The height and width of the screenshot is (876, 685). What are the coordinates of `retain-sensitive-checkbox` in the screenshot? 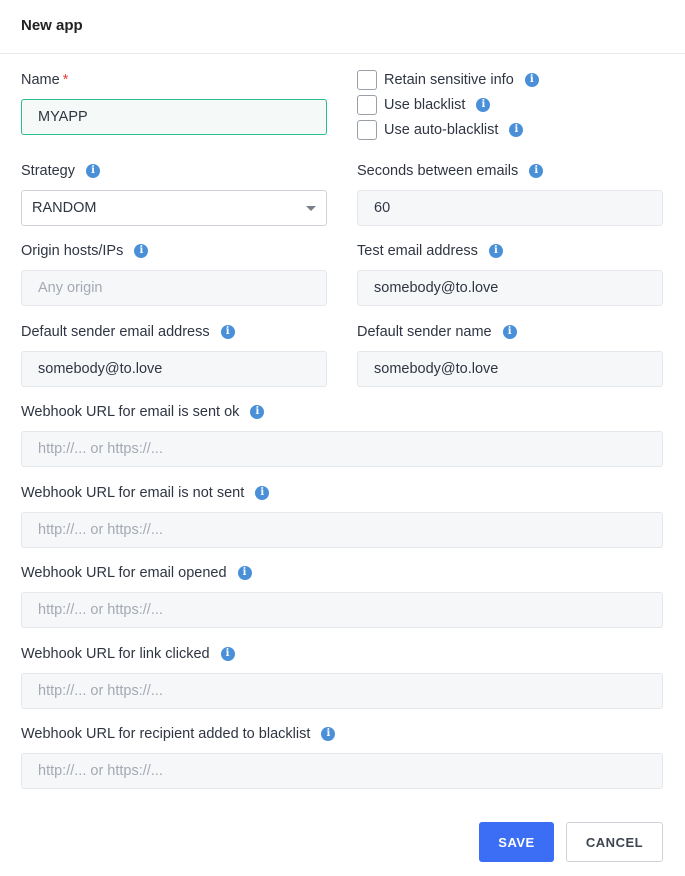 It's located at (367, 80).